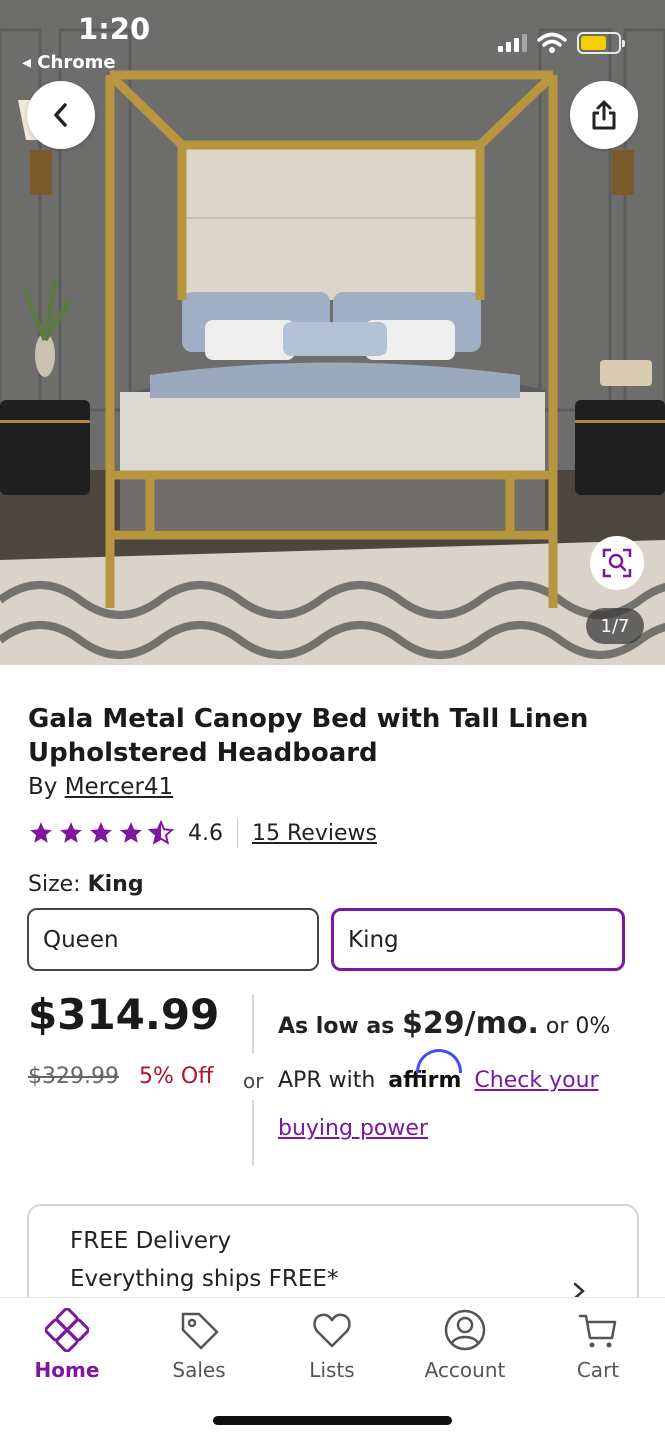  I want to click on original-price: $329.99, so click(73, 1076).